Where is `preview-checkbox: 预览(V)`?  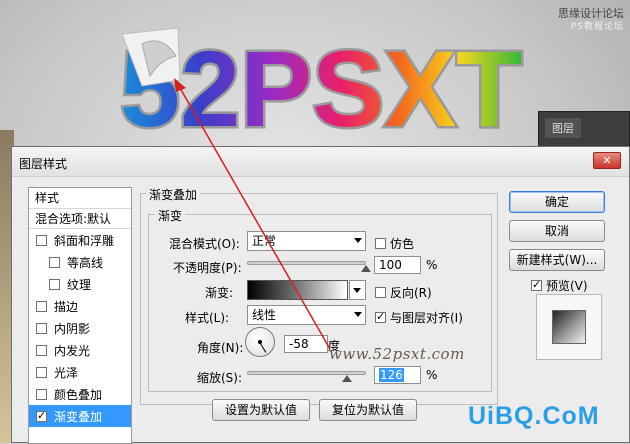
preview-checkbox: 预览(V) is located at coordinates (559, 285).